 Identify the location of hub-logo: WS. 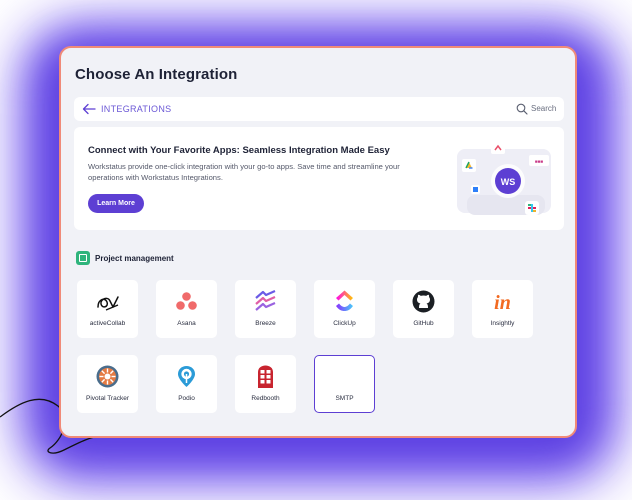
(508, 182).